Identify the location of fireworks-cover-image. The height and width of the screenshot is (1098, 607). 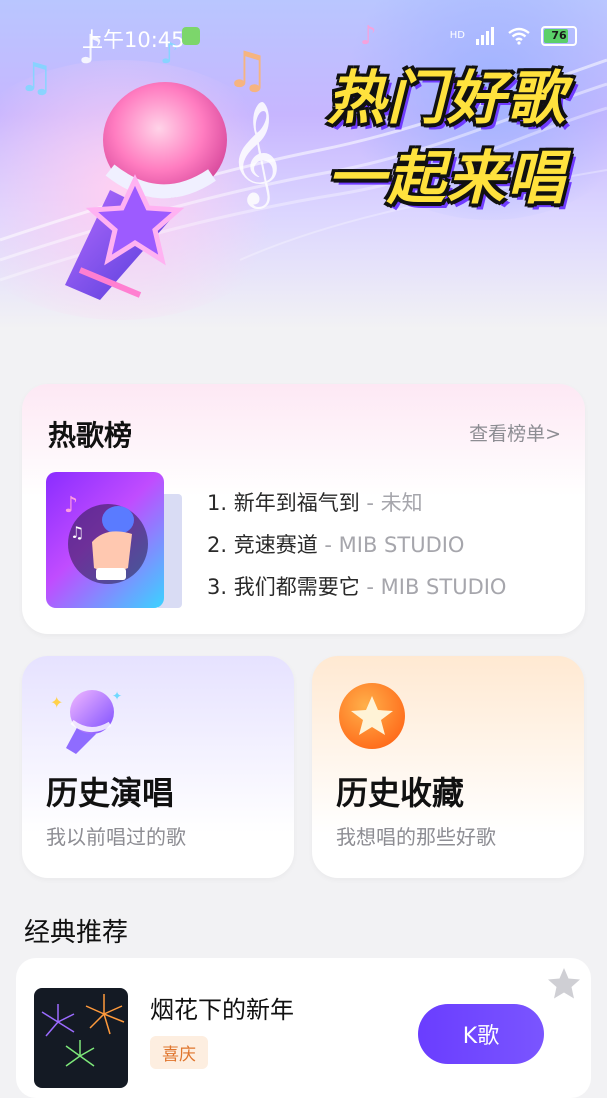
(81, 1038).